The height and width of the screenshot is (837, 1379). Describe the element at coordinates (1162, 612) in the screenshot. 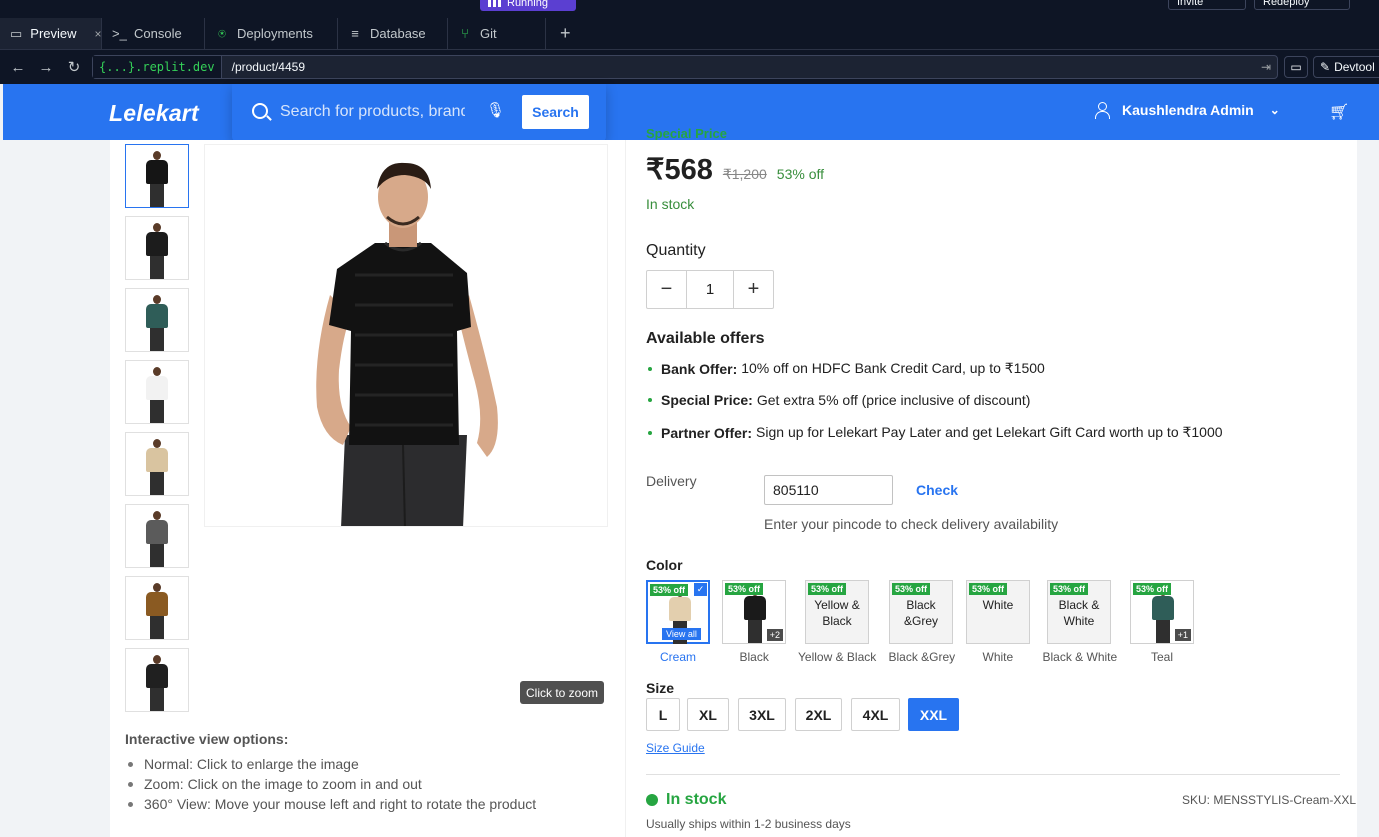

I see `color-swatch: 53% off +1` at that location.